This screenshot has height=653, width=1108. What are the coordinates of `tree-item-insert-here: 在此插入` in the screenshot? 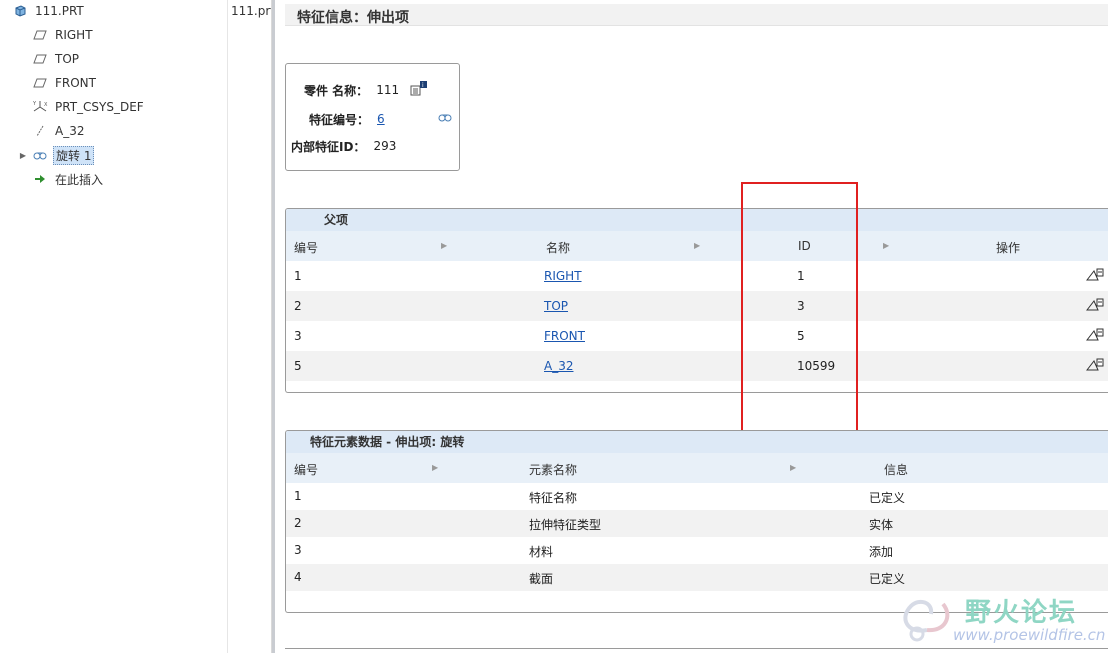 It's located at (68, 179).